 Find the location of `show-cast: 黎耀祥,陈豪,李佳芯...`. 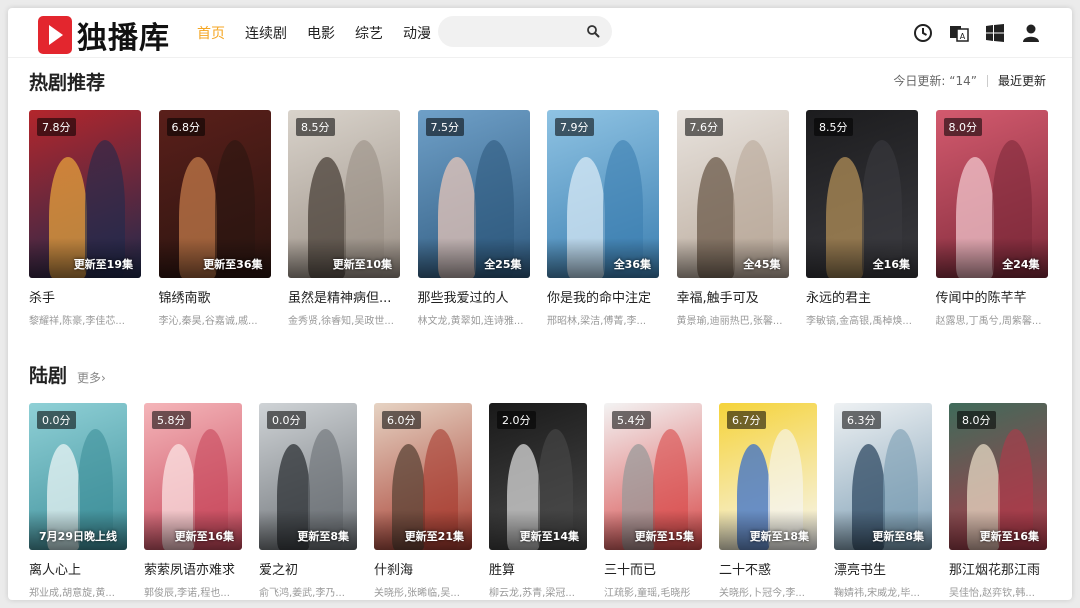

show-cast: 黎耀祥,陈豪,李佳芯... is located at coordinates (77, 321).